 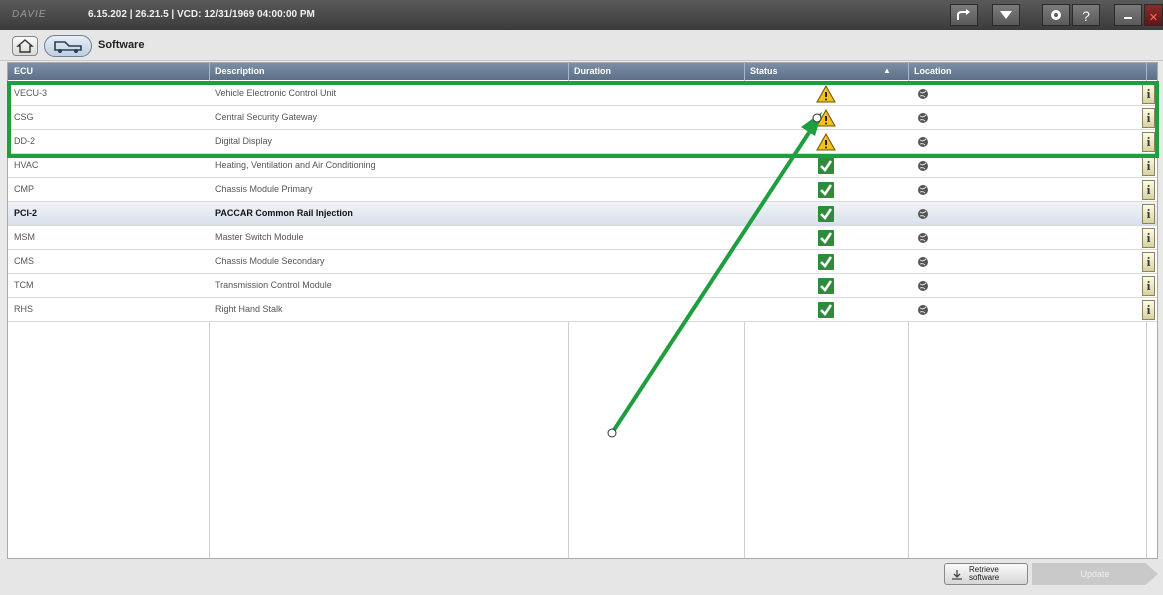 I want to click on dropdown-button, so click(x=1006, y=15).